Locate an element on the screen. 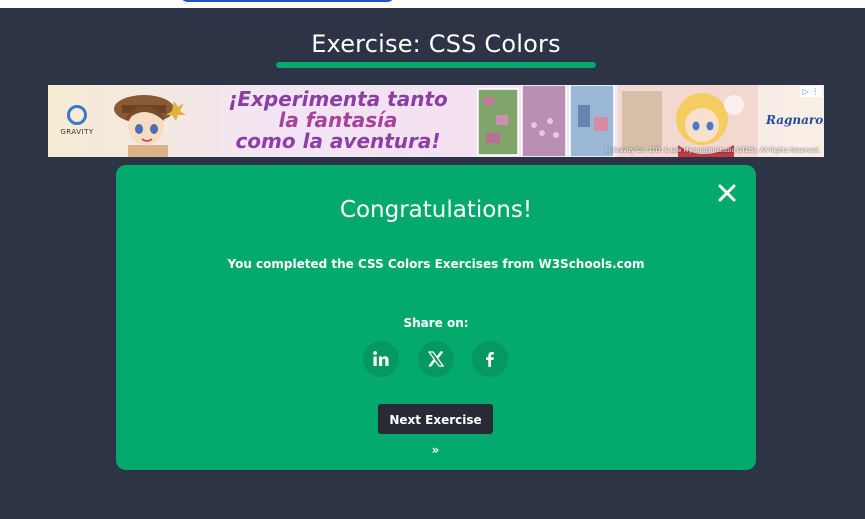 Image resolution: width=865 pixels, height=519 pixels. facebook-icon is located at coordinates (490, 359).